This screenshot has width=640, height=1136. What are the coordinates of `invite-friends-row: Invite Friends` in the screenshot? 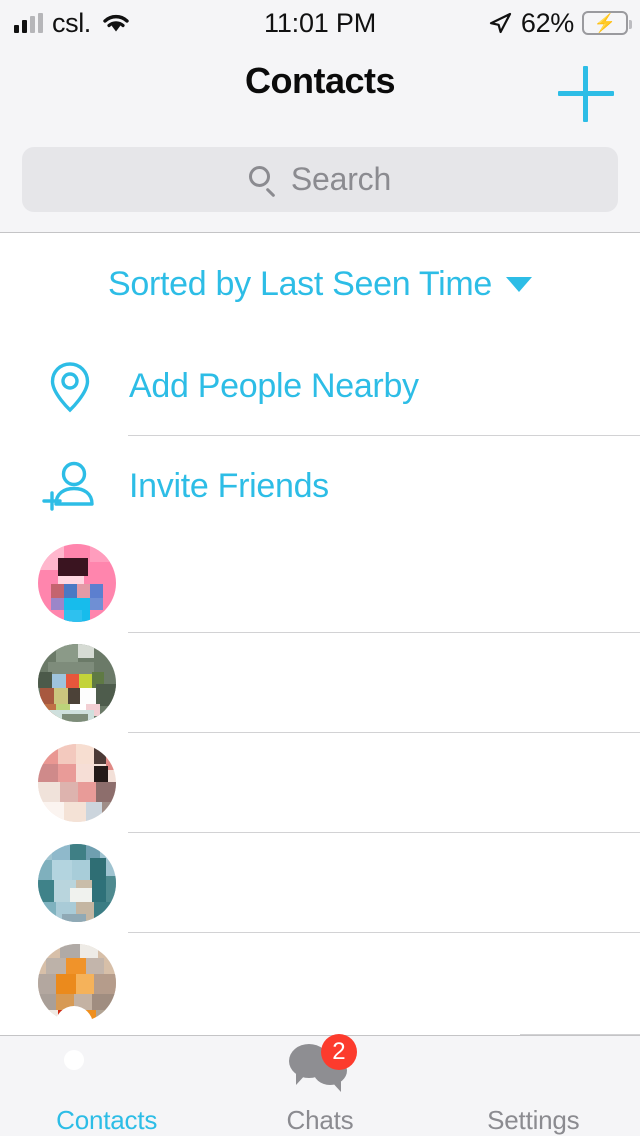 It's located at (320, 486).